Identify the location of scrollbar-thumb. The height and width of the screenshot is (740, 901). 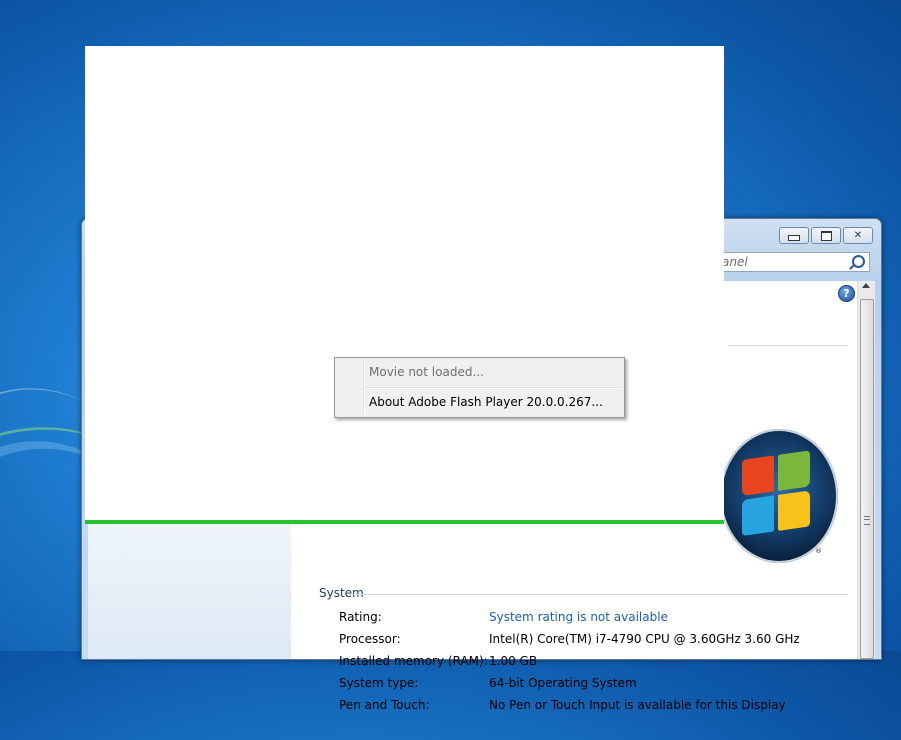
(867, 479).